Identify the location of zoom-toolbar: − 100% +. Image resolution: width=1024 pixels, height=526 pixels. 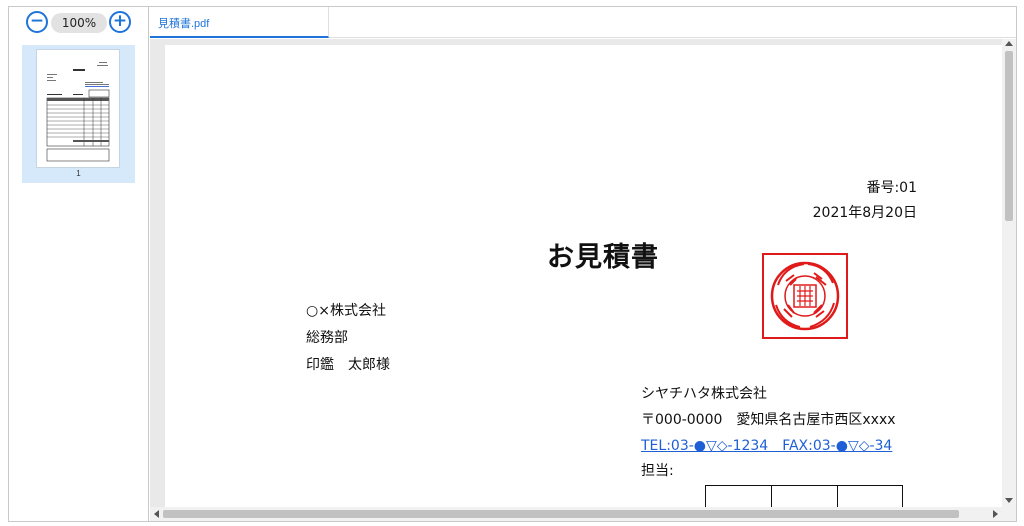
(79, 24).